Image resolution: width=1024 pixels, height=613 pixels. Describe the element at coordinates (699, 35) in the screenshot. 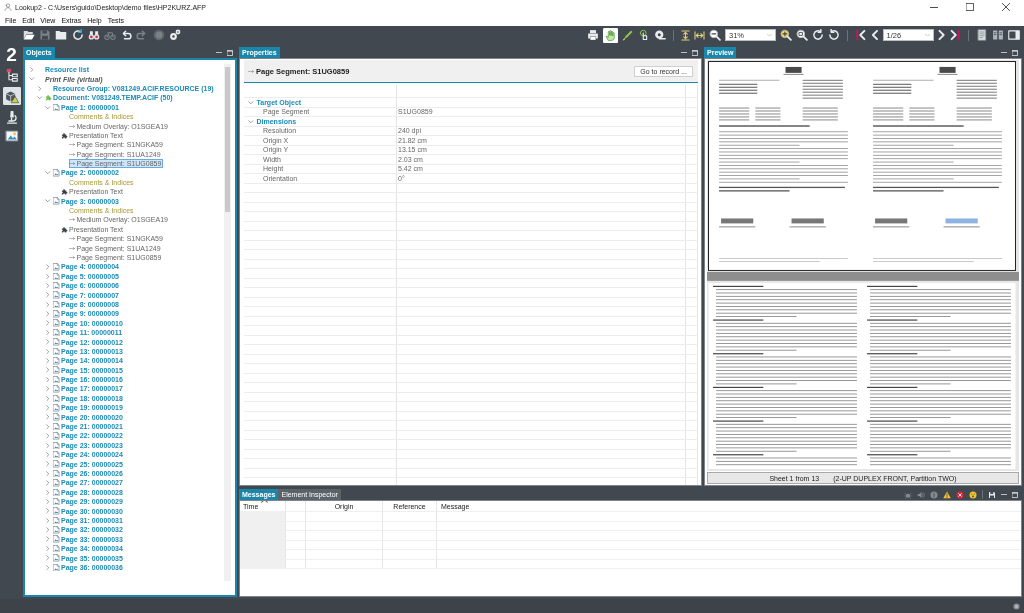

I see `fit-width-icon` at that location.